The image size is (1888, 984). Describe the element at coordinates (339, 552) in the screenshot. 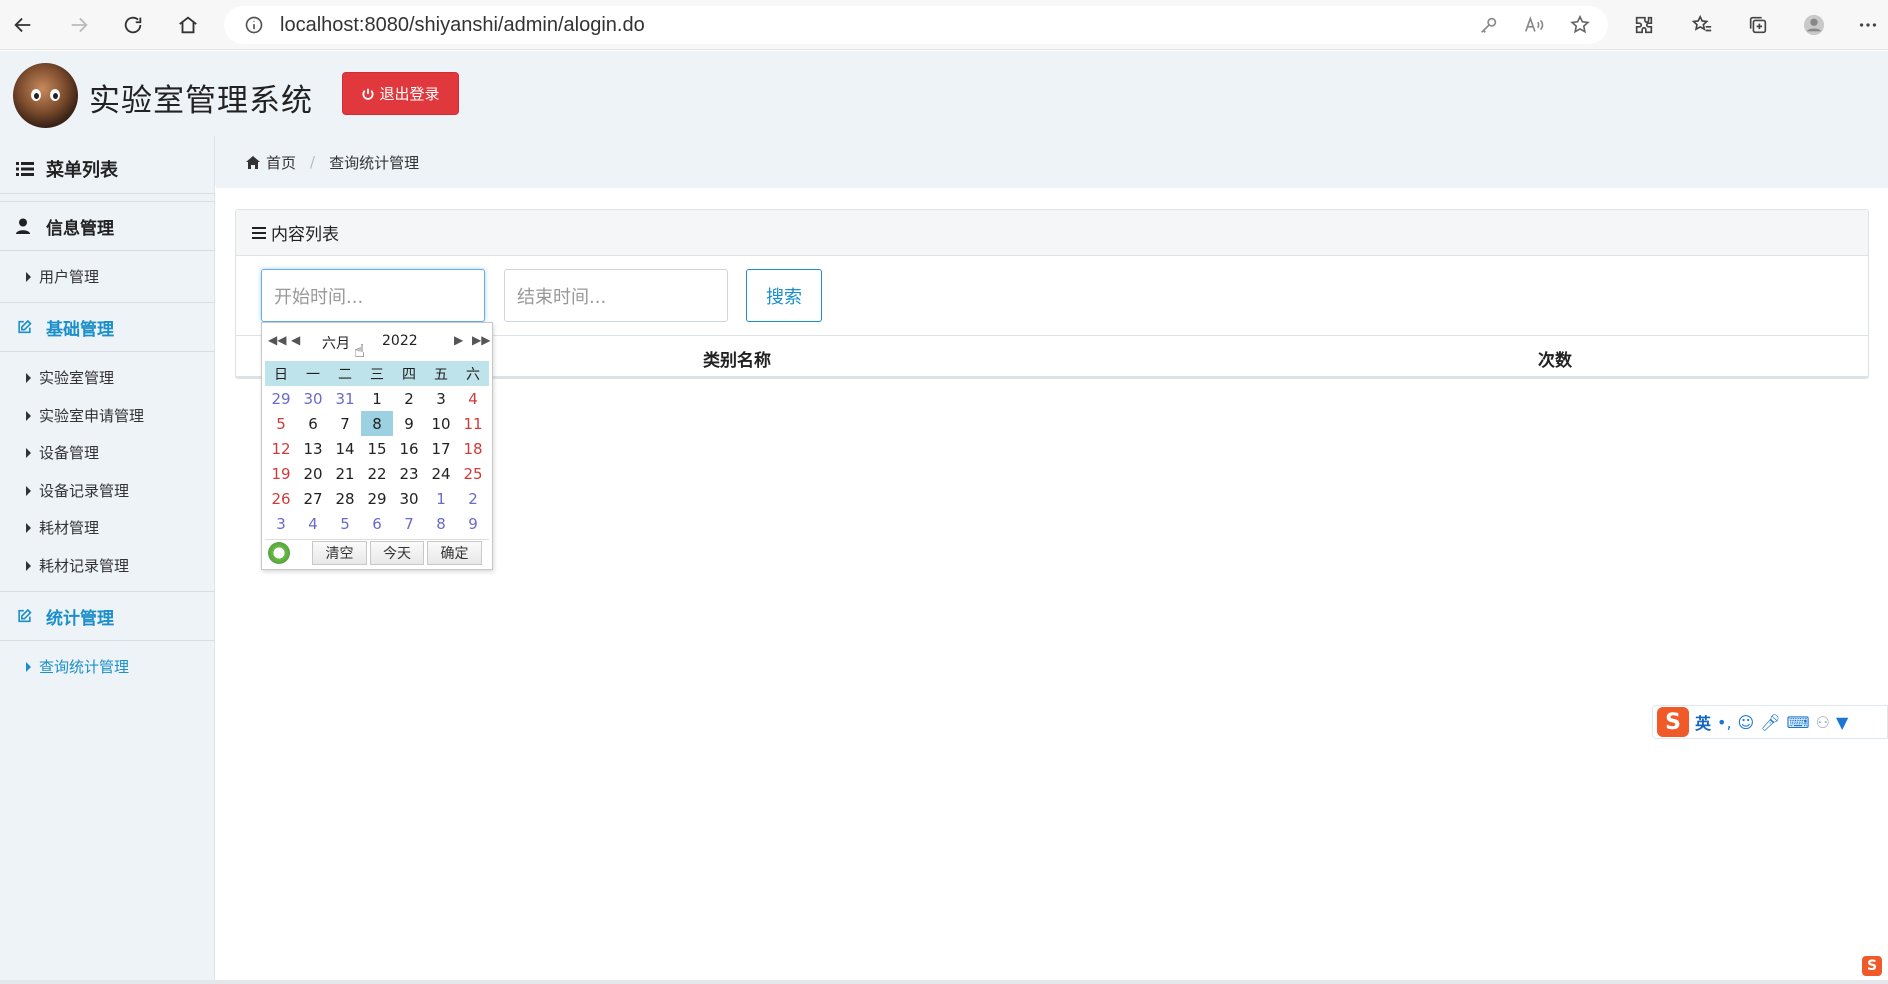

I see `clear-button: 清空` at that location.